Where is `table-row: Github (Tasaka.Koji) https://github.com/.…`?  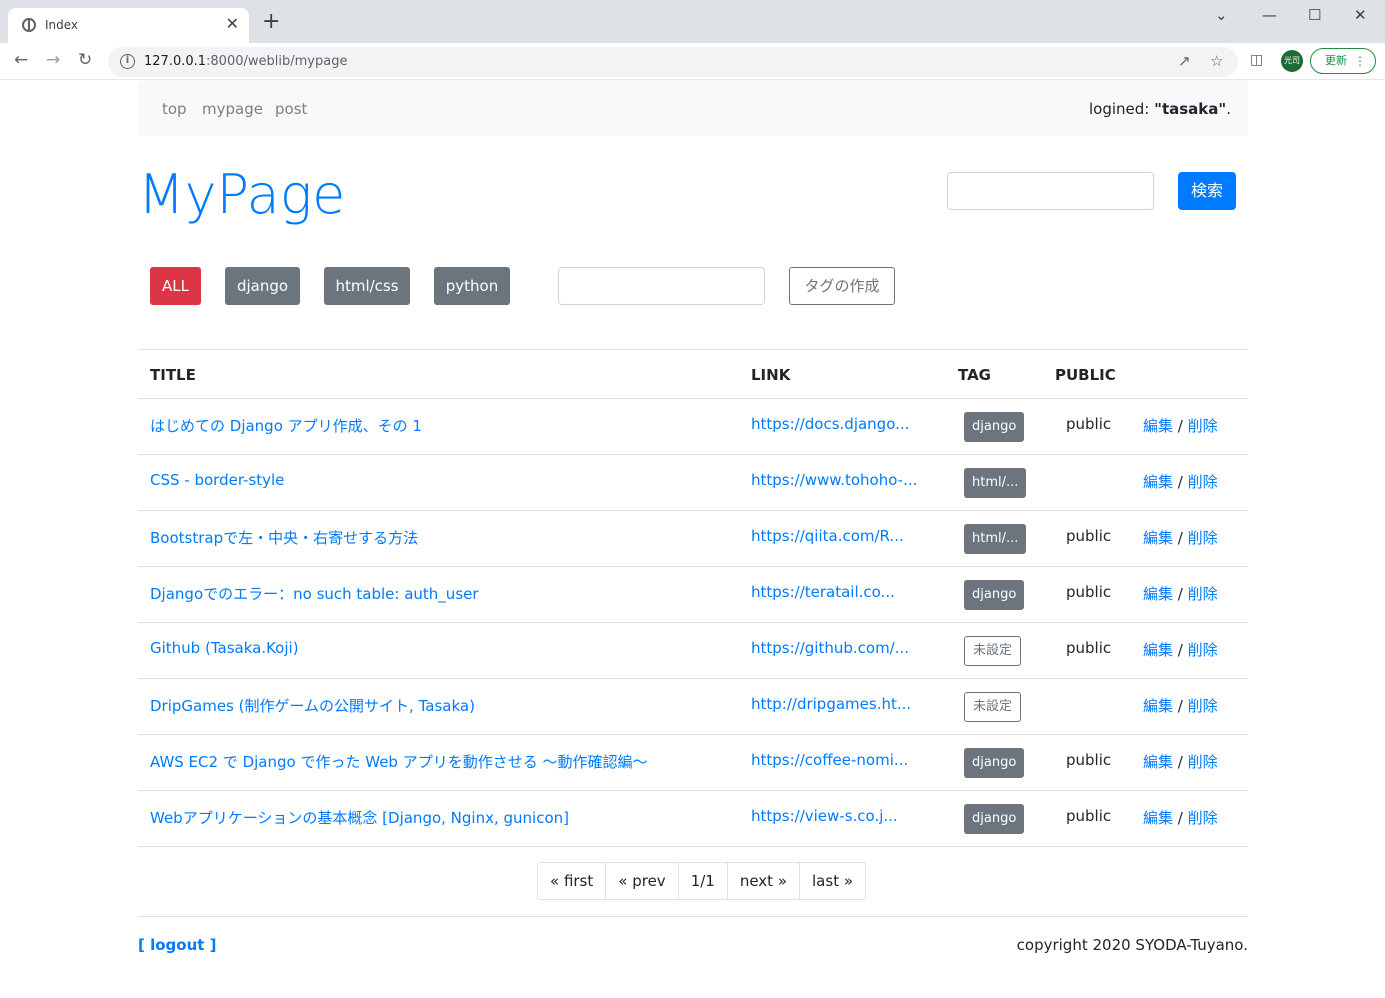
table-row: Github (Tasaka.Koji) https://github.com/.… is located at coordinates (693, 651).